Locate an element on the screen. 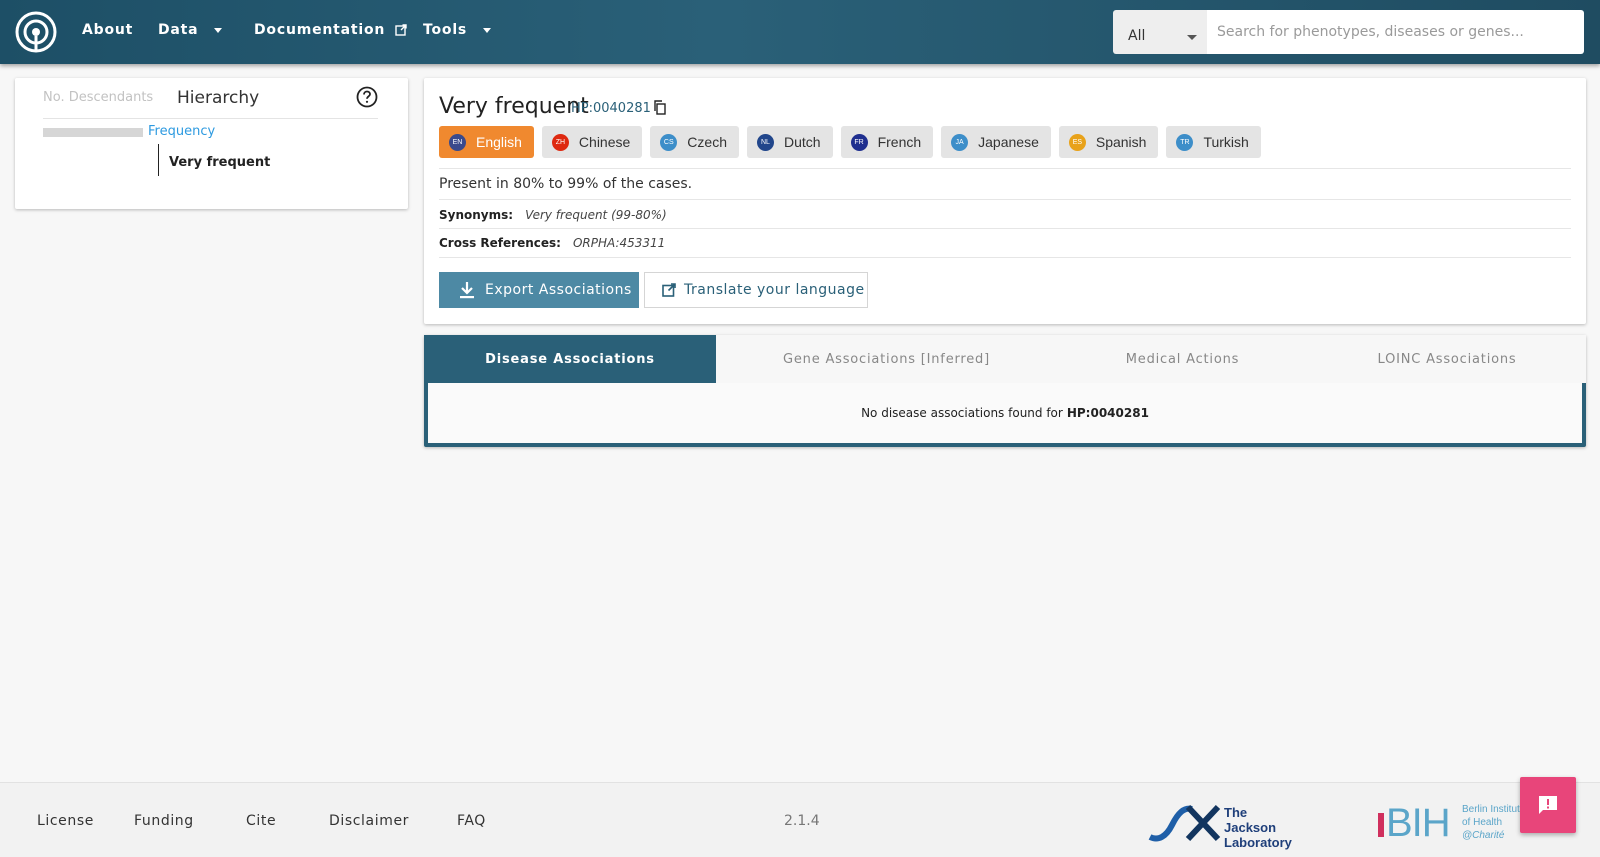 This screenshot has width=1600, height=857. translate-label: Translate your language is located at coordinates (774, 290).